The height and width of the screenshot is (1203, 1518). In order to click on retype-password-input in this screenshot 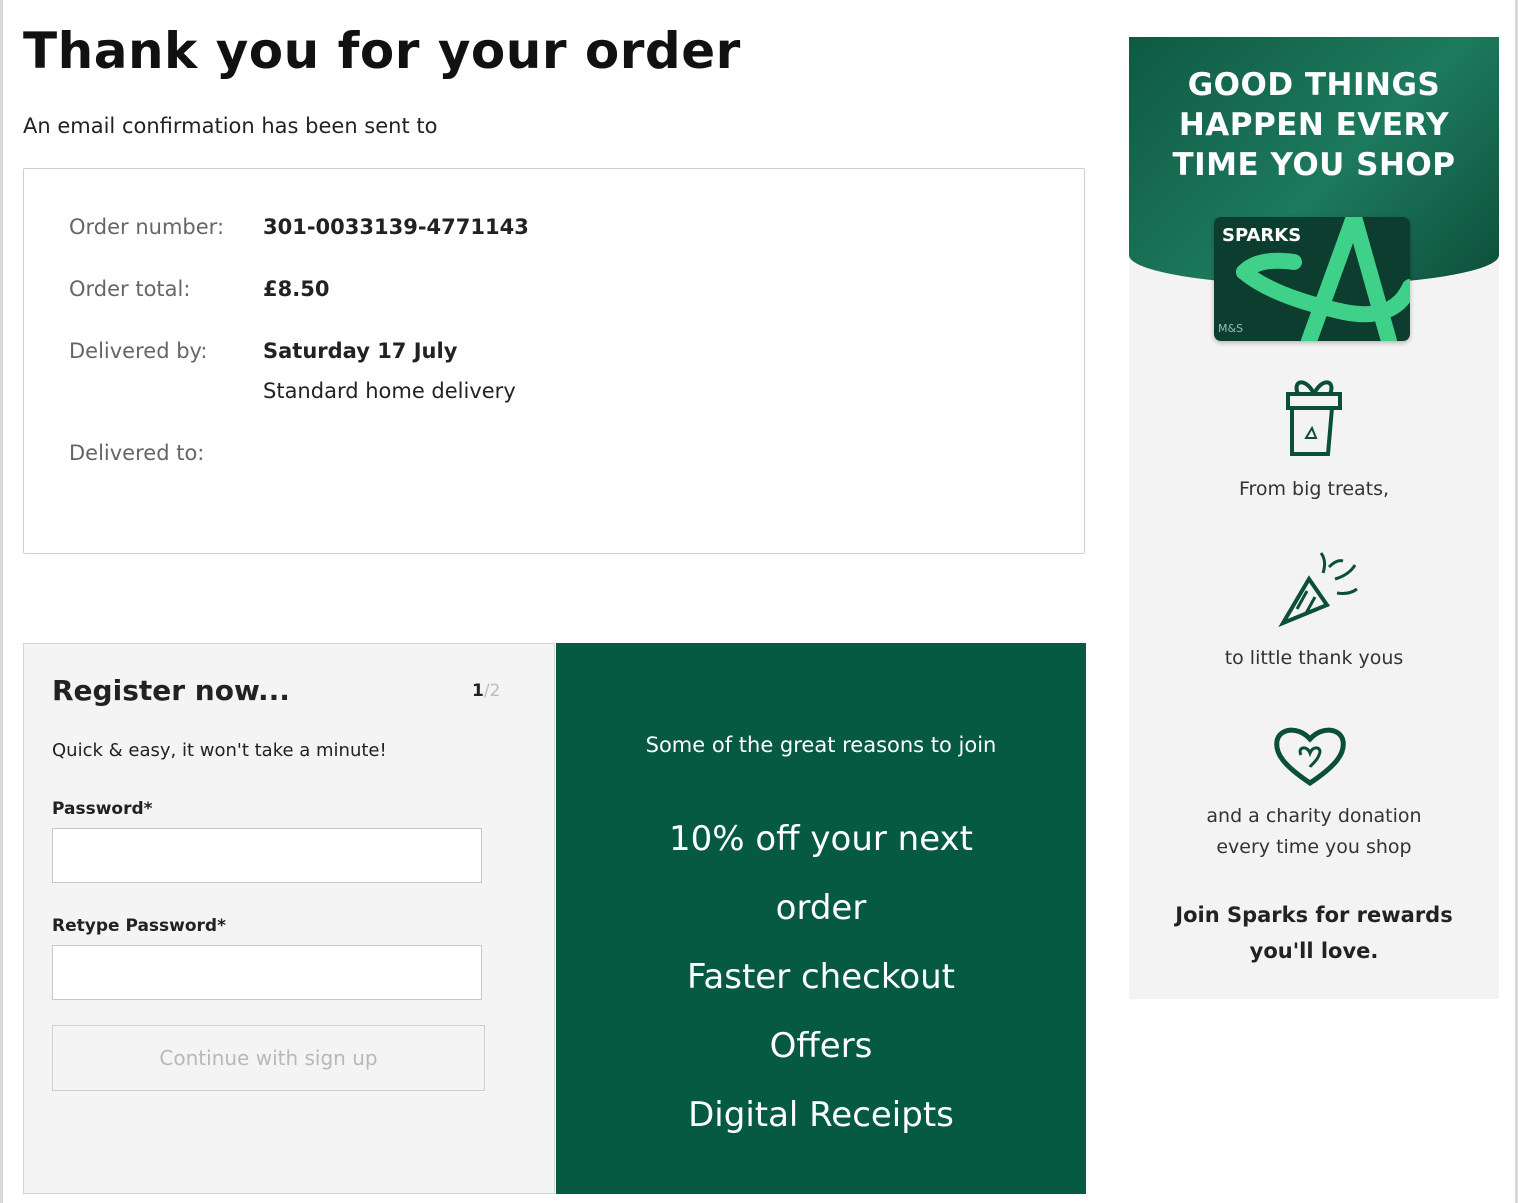, I will do `click(267, 972)`.